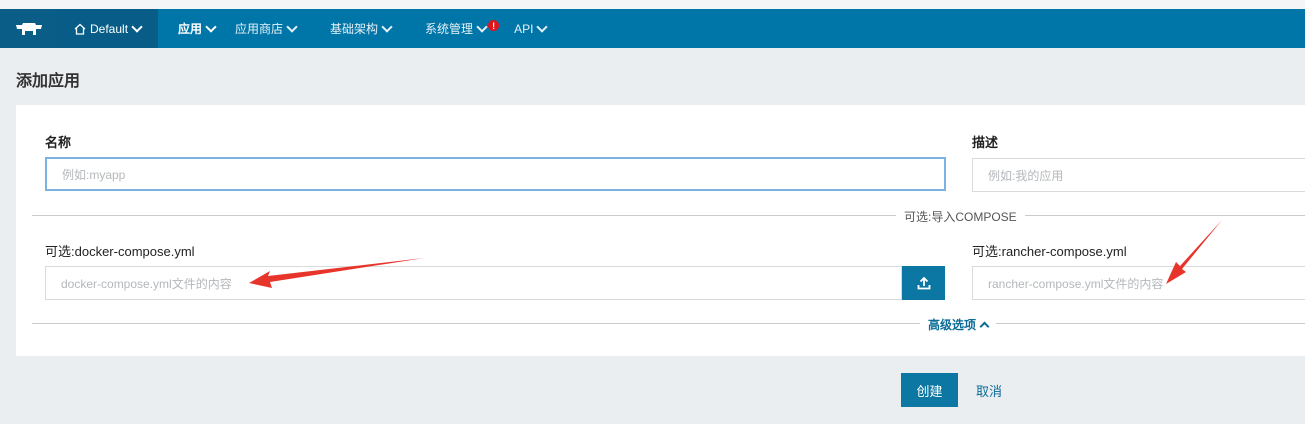 This screenshot has width=1305, height=424. I want to click on import-compose-divider: 可选:导入COMPOSE, so click(960, 216).